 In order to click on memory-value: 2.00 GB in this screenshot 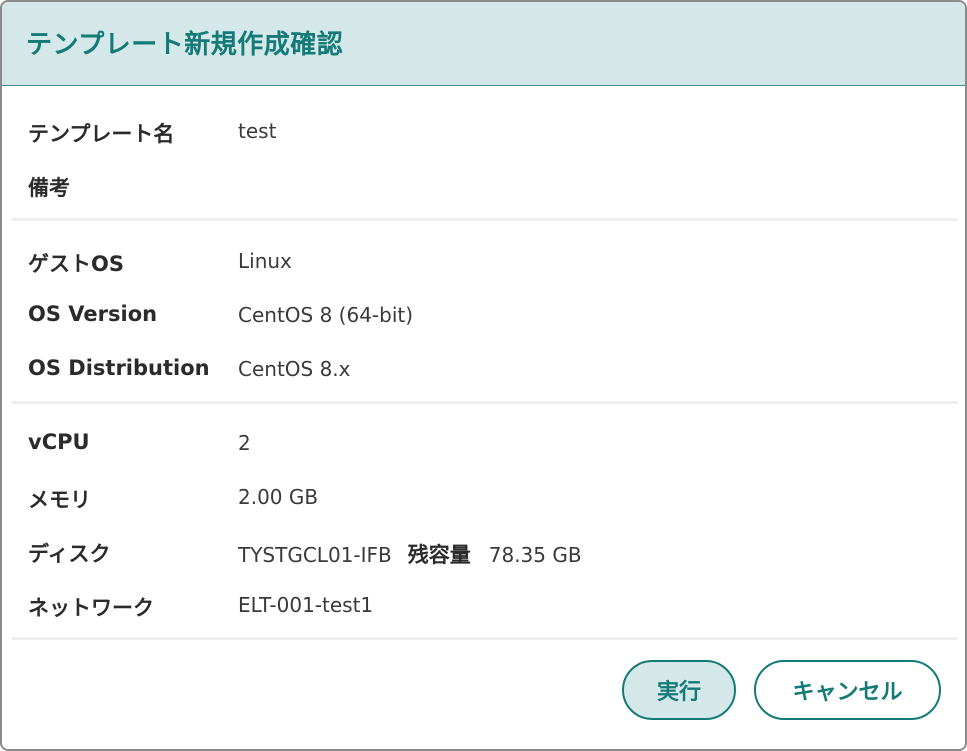, I will do `click(278, 497)`.